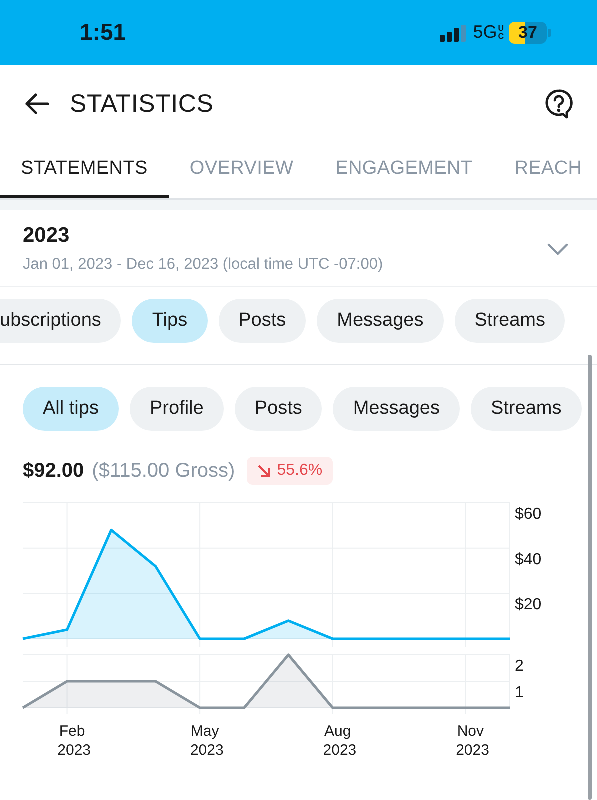  Describe the element at coordinates (519, 693) in the screenshot. I see `axis-tick-label: 1` at that location.